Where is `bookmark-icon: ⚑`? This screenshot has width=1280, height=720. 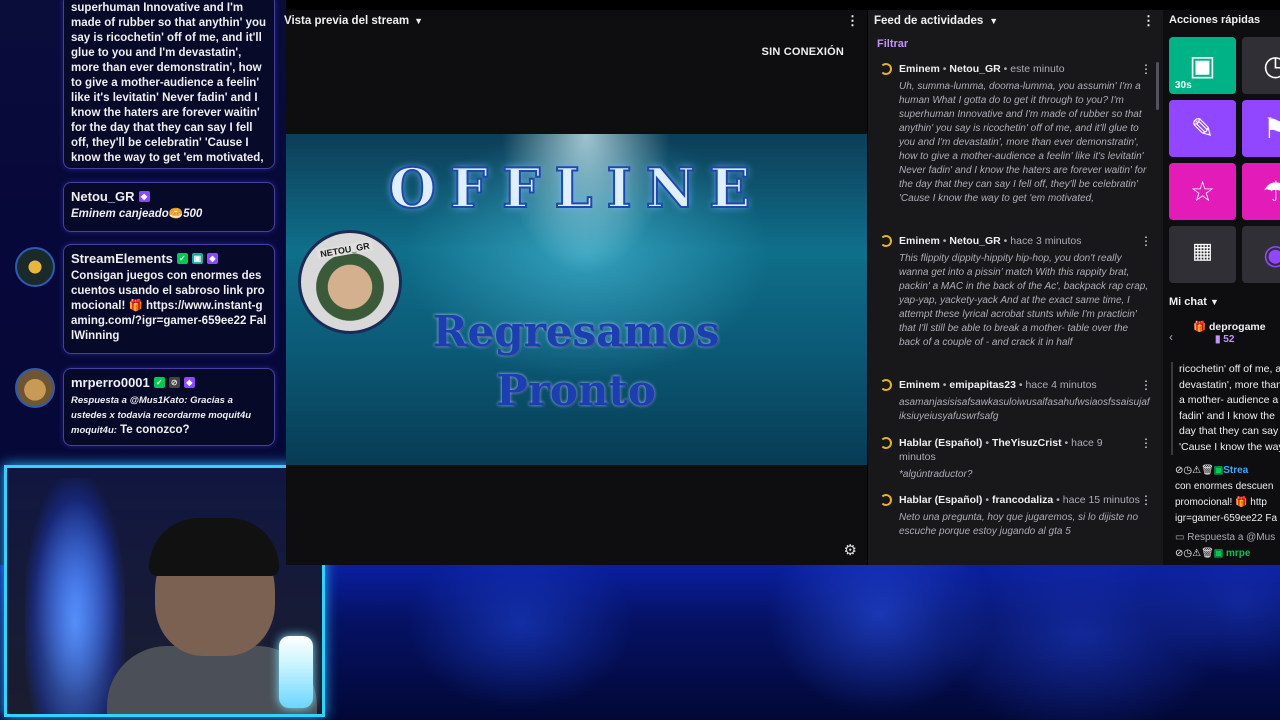 bookmark-icon: ⚑ is located at coordinates (1271, 128).